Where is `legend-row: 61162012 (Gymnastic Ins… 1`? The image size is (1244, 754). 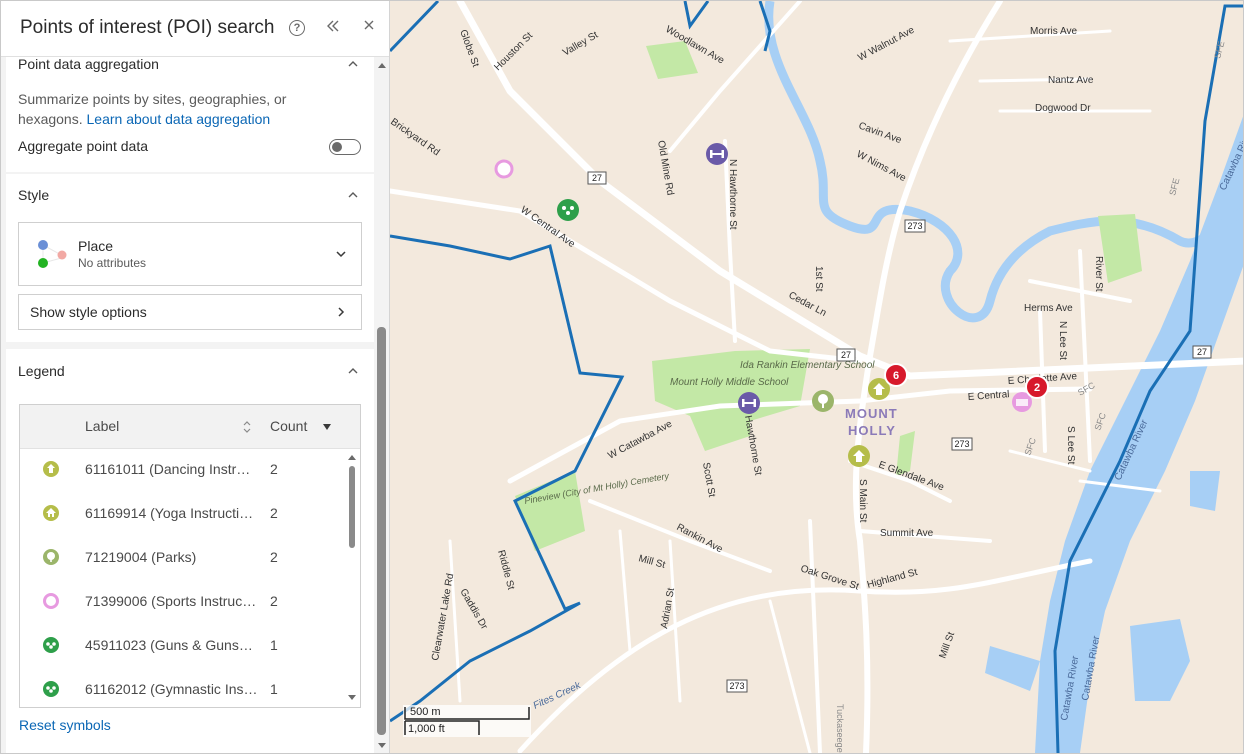 legend-row: 61162012 (Gymnastic Ins… 1 is located at coordinates (185, 687).